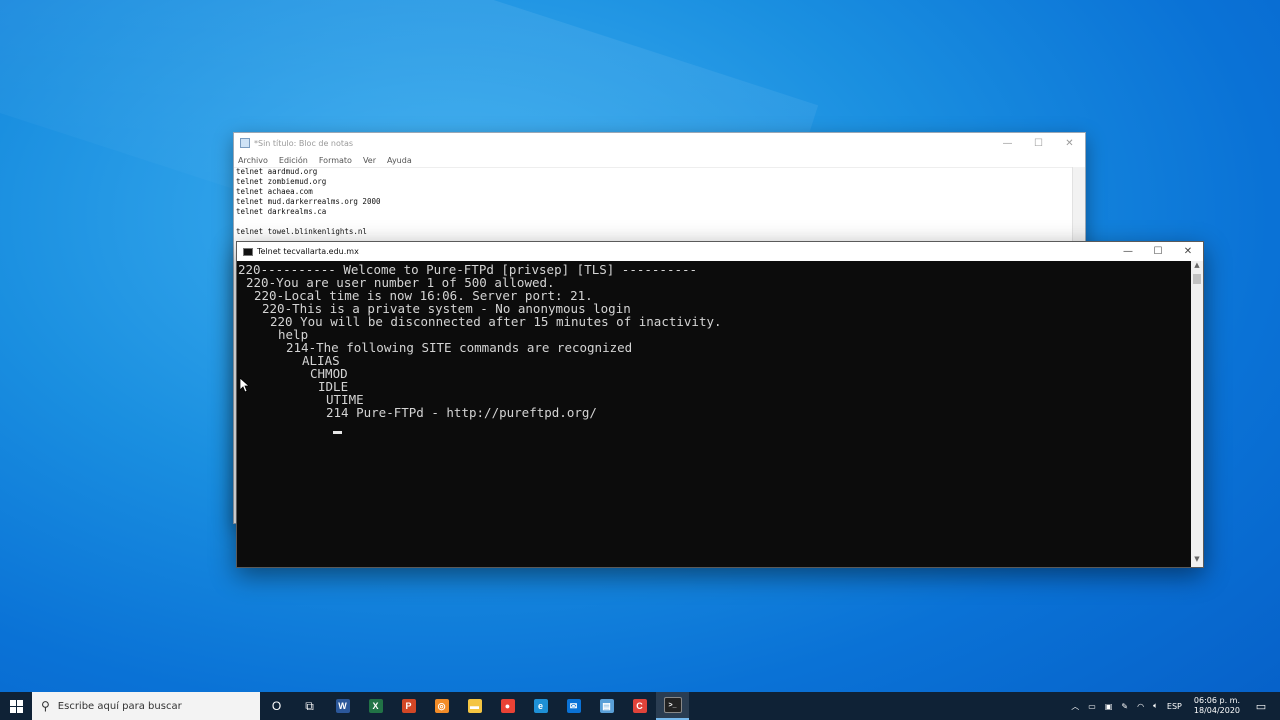 This screenshot has width=1280, height=720. Describe the element at coordinates (293, 160) in the screenshot. I see `menu-edicion: Edición` at that location.